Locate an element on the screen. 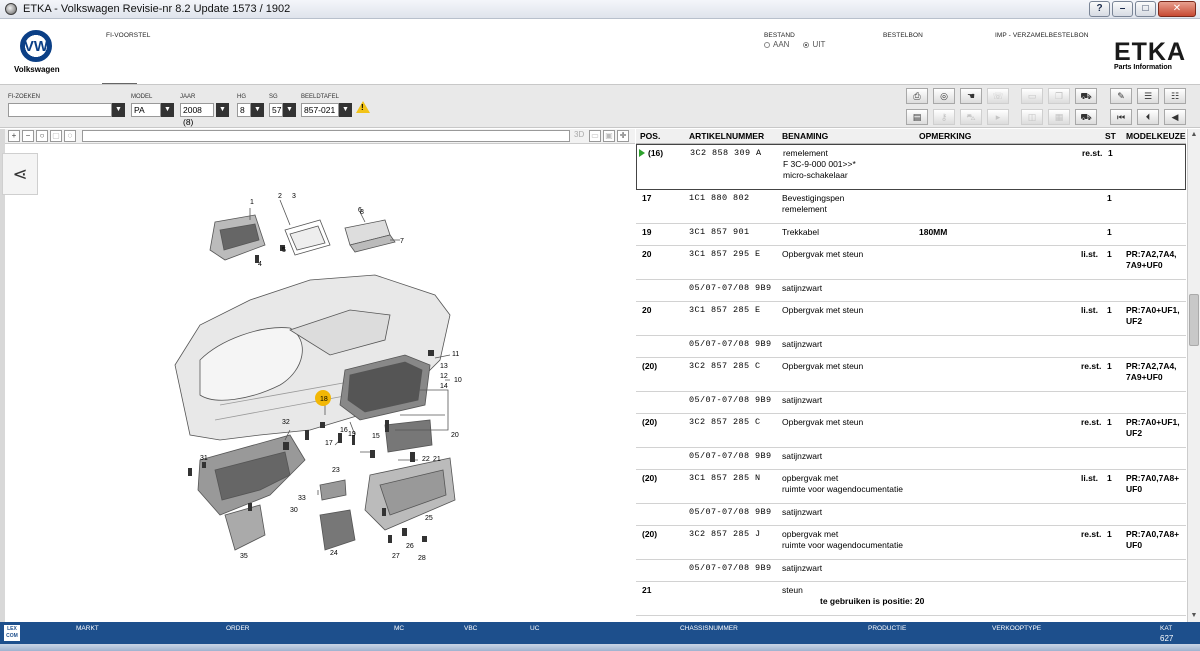 This screenshot has height=651, width=1200. callout-31: 31 is located at coordinates (204, 458).